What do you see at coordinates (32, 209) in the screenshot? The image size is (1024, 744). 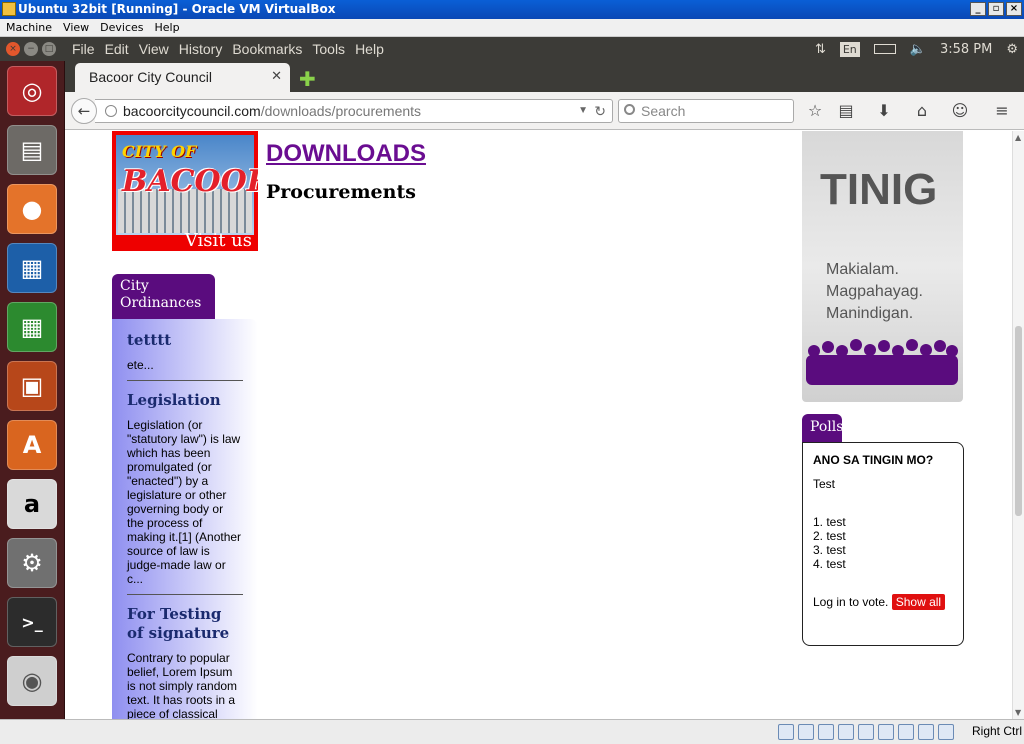 I see `firefox-icon: ●` at bounding box center [32, 209].